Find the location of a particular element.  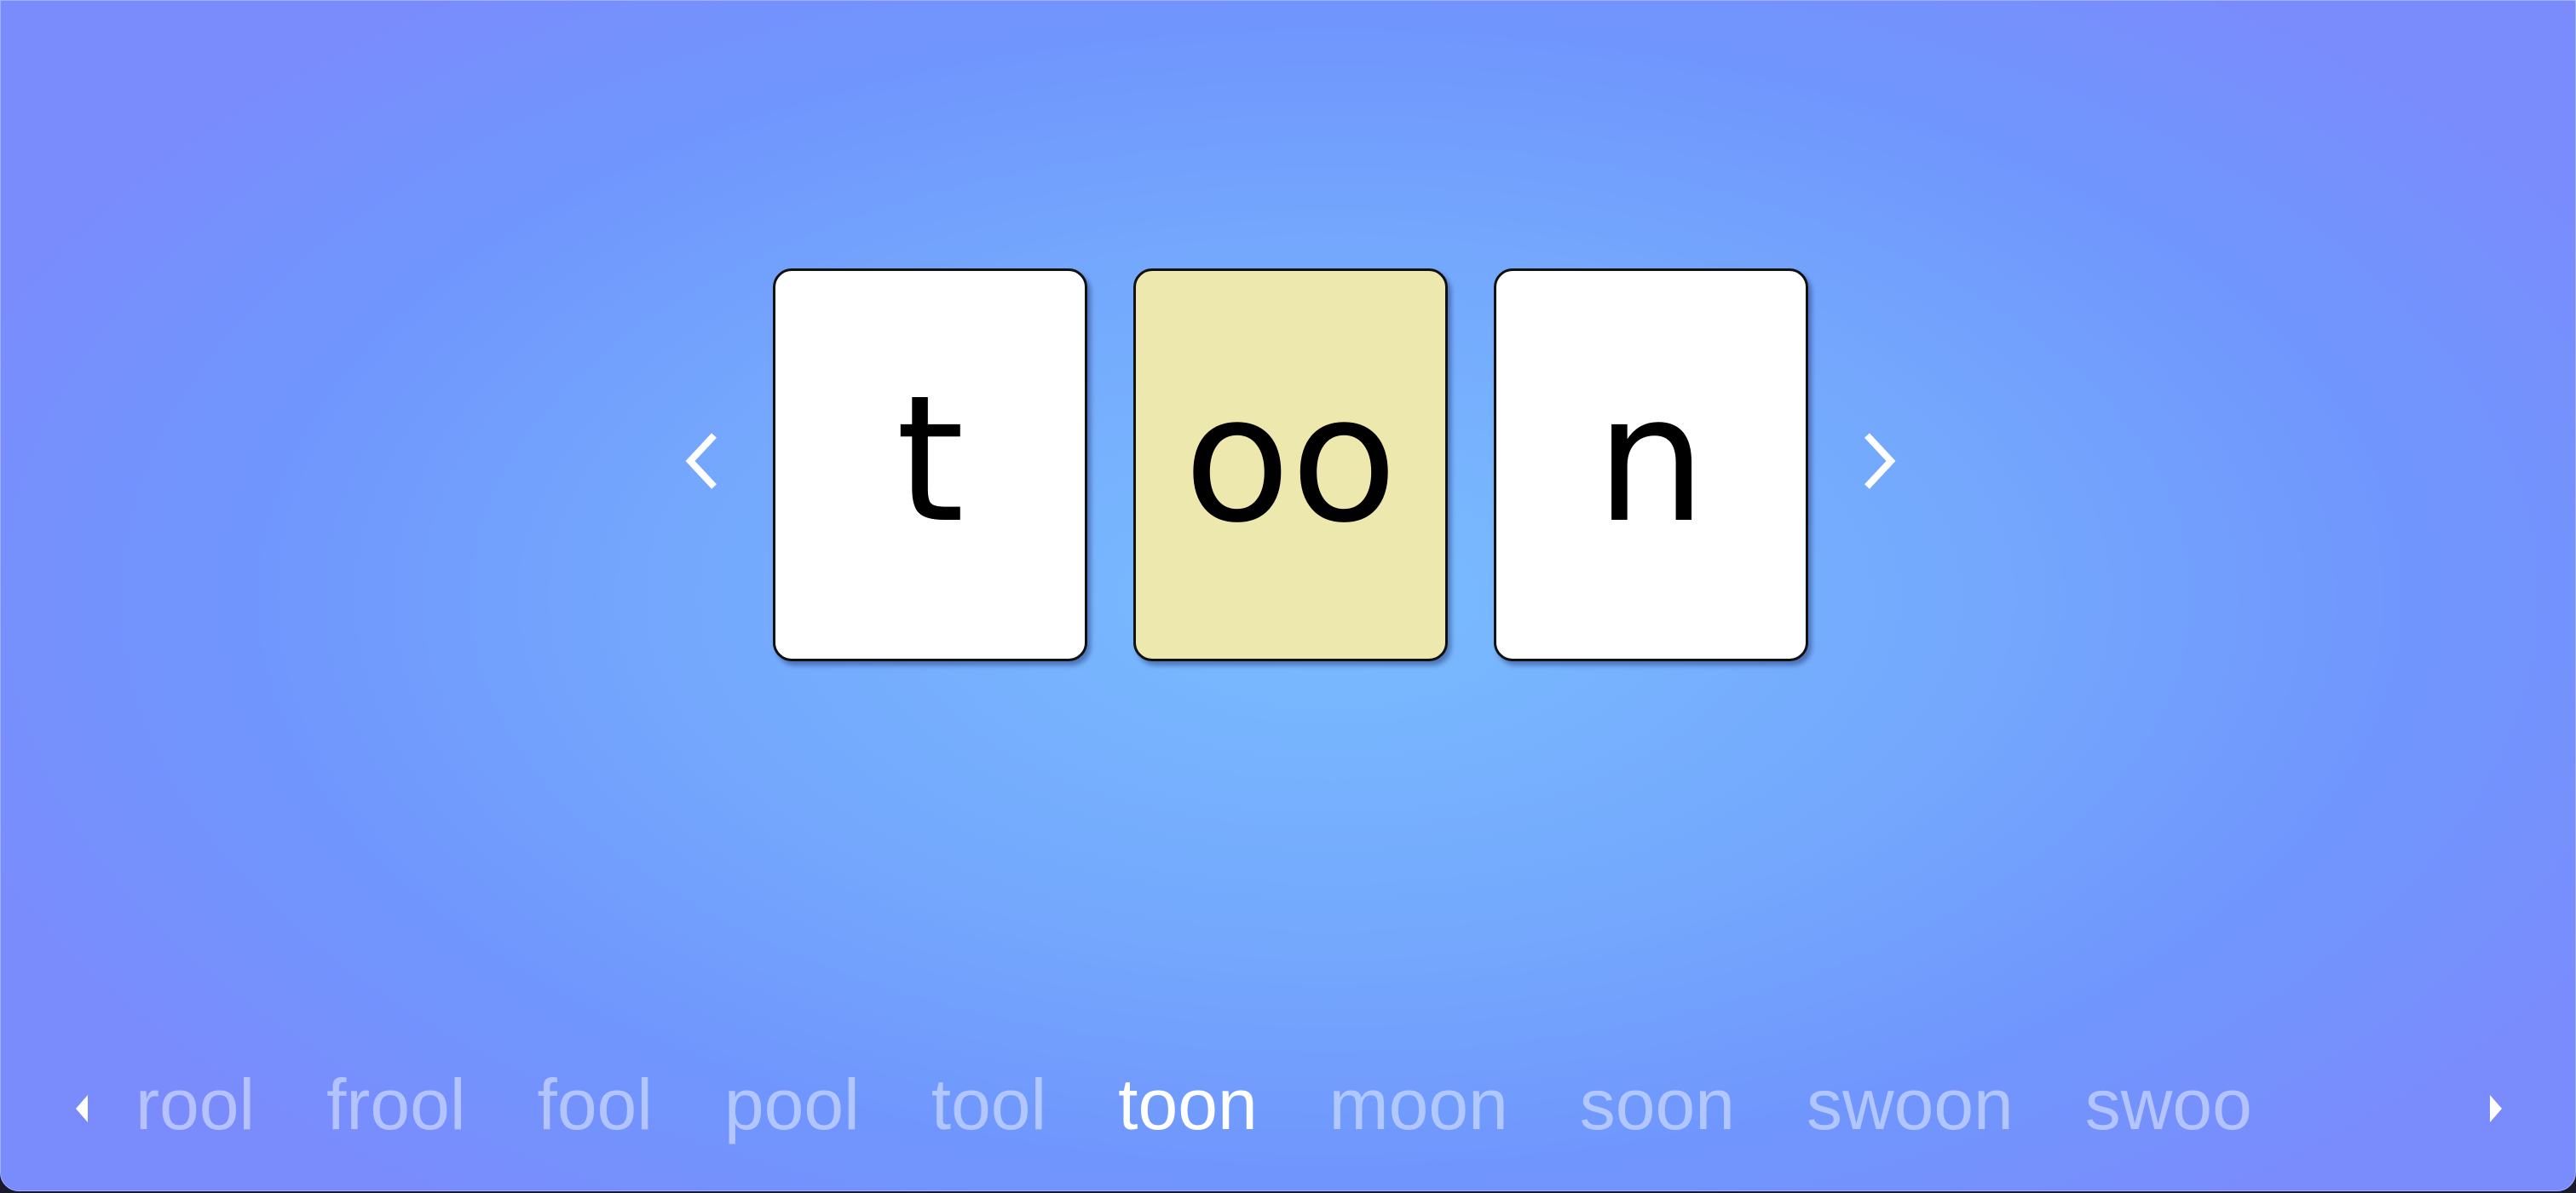

word-list-next-button is located at coordinates (2497, 1109).